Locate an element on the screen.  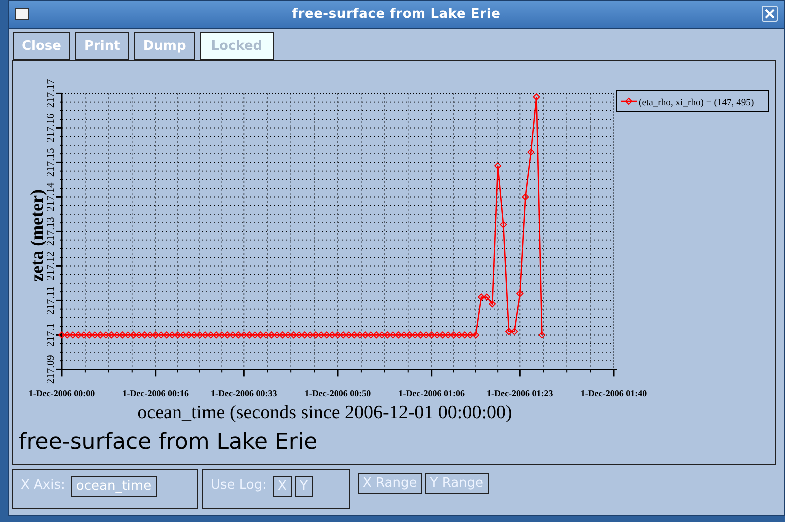
y-tick-label: 217.17 is located at coordinates (51, 93).